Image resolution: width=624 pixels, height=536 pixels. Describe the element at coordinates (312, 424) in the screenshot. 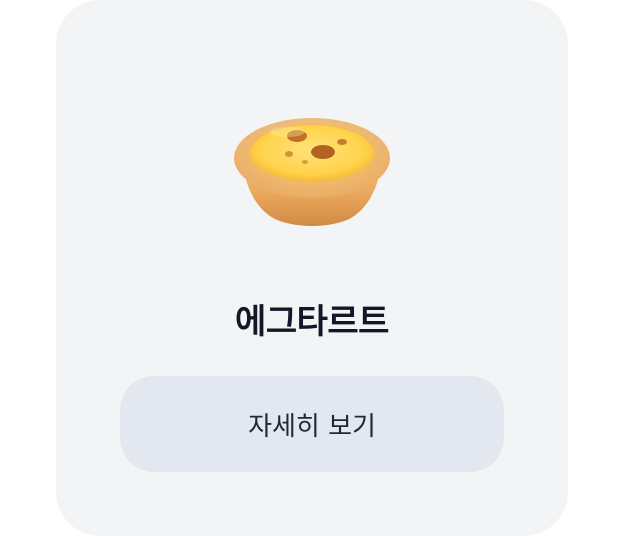

I see `view-details-button: 자세히 보기` at that location.